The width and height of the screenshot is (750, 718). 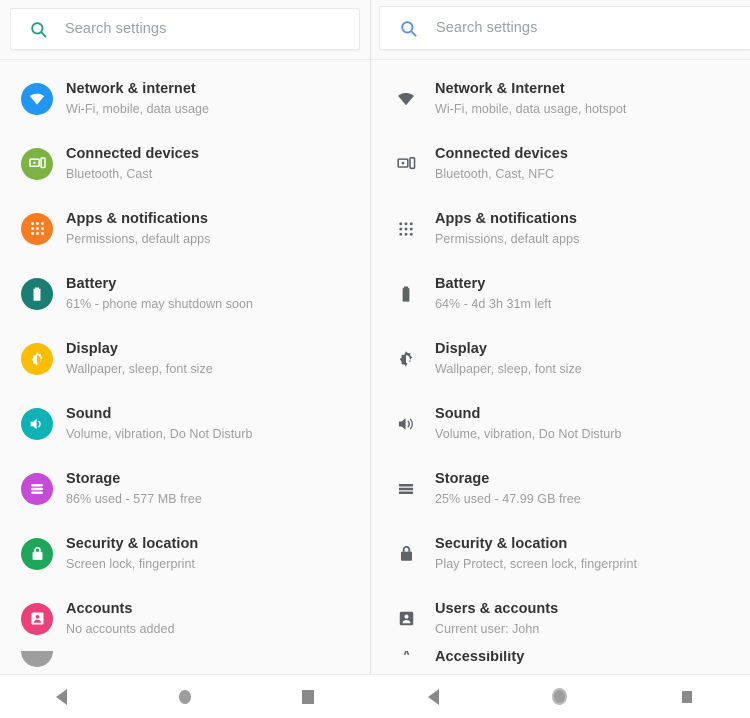 What do you see at coordinates (531, 108) in the screenshot?
I see `list-item-subtitle: Wi-Fi, mobile, data usage, hotspot` at bounding box center [531, 108].